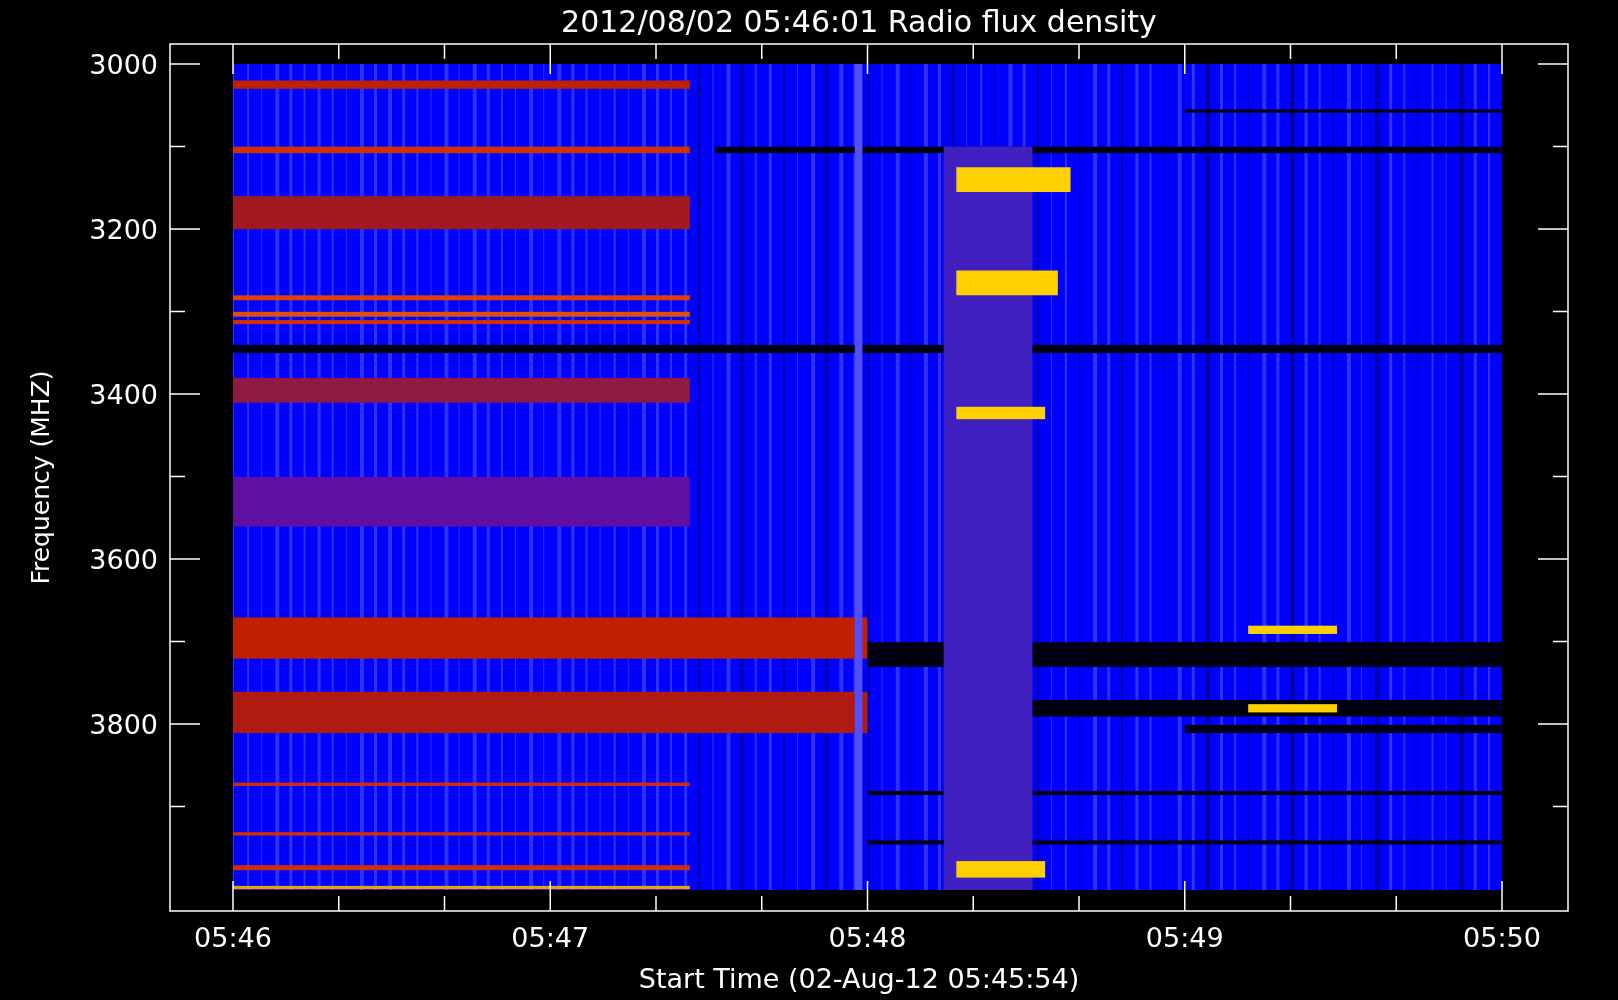 This screenshot has width=1618, height=1000. I want to click on x-tick-label: 05:46, so click(233, 937).